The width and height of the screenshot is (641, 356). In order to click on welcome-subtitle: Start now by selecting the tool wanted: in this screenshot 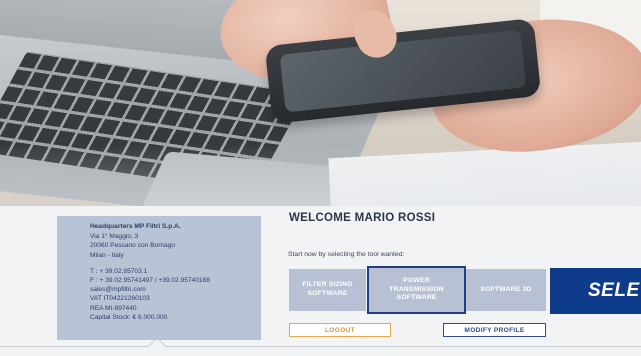, I will do `click(346, 254)`.